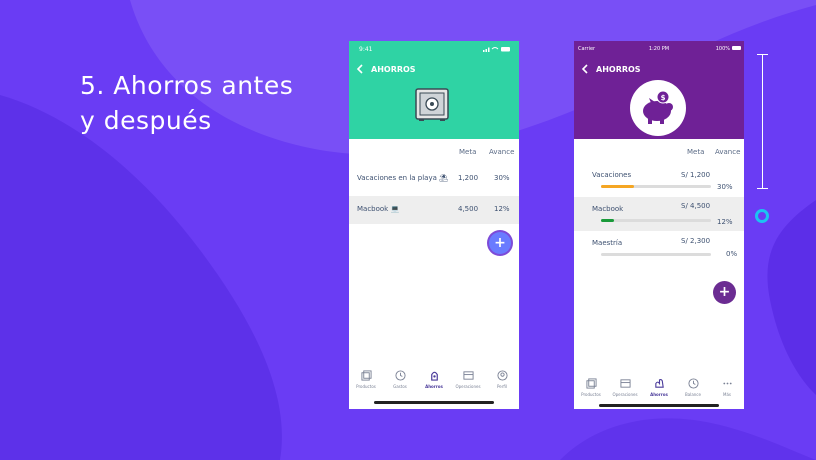 The width and height of the screenshot is (816, 460). Describe the element at coordinates (659, 214) in the screenshot. I see `list-item: Macbook S/ 4,500 12%` at that location.